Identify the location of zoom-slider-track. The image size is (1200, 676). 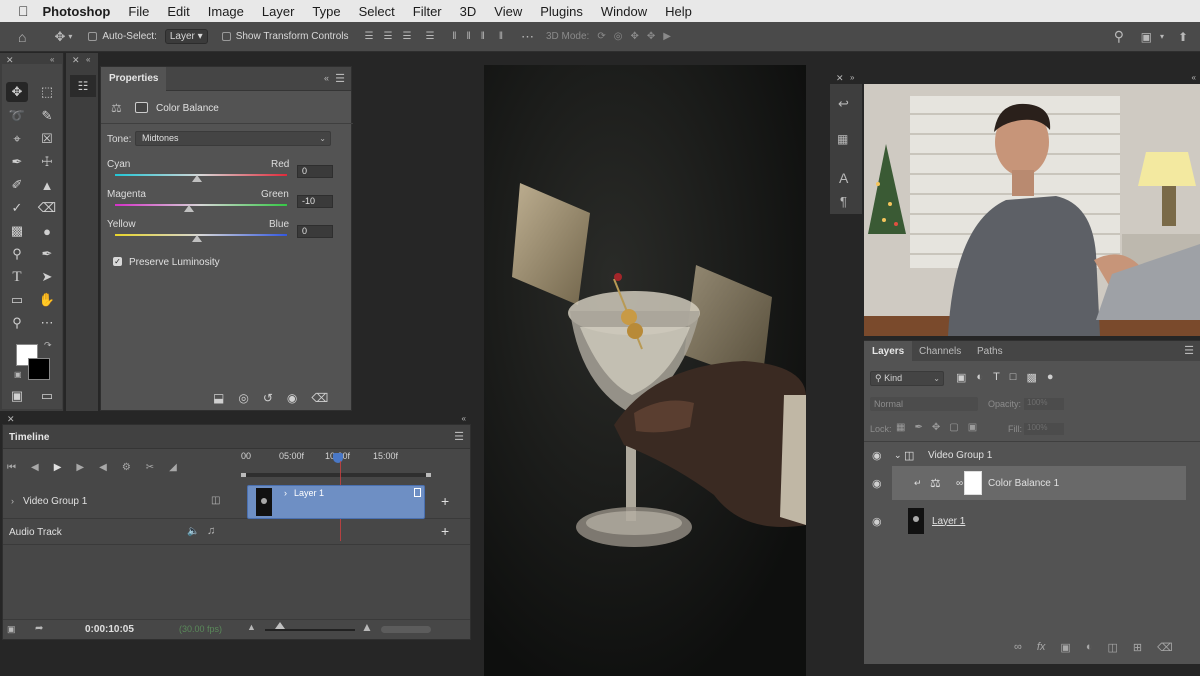
(310, 630).